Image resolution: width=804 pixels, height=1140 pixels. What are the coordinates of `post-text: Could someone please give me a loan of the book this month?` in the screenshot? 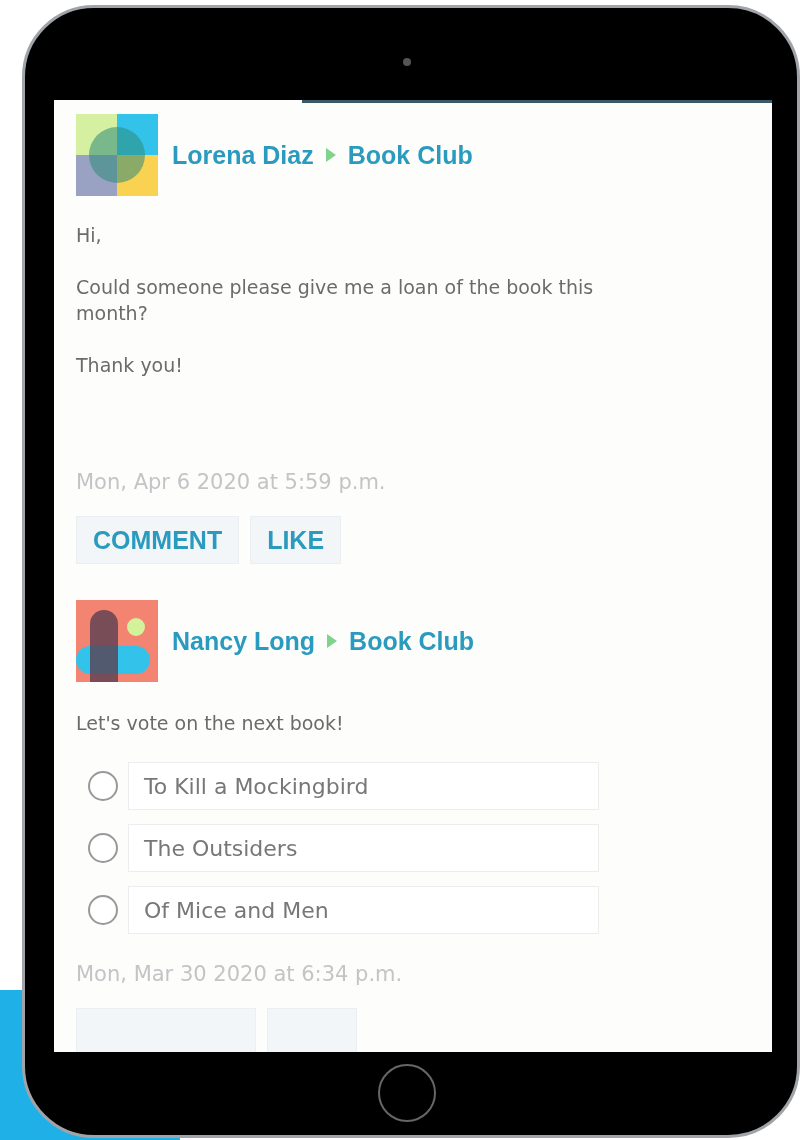 It's located at (335, 300).